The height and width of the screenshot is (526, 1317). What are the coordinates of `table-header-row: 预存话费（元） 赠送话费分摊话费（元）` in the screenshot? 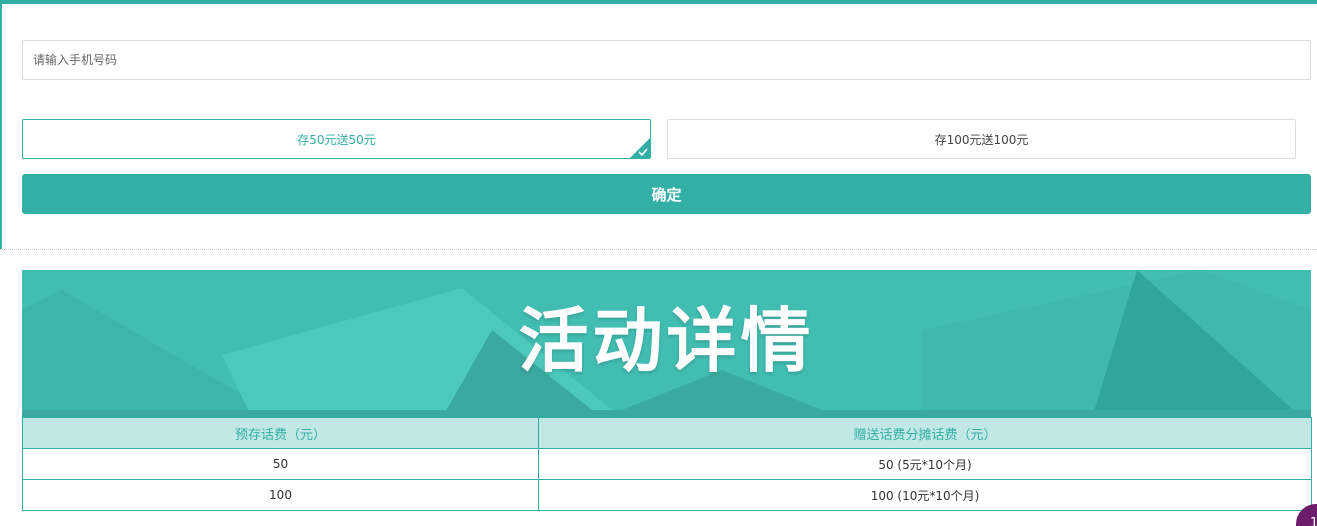 It's located at (667, 433).